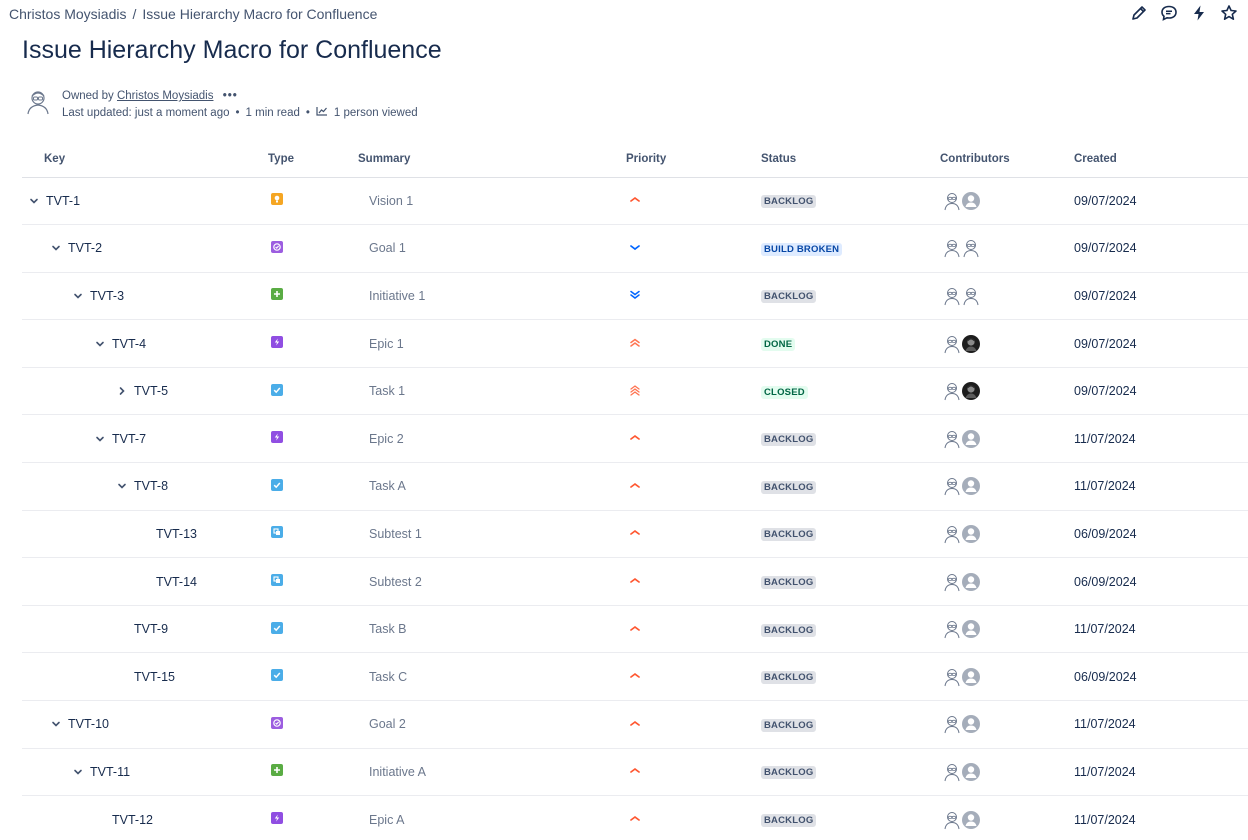 This screenshot has height=840, width=1248. What do you see at coordinates (635, 296) in the screenshot?
I see `table-row: TVT-3 Initiative 1 BACKLOG 09/07/2024` at bounding box center [635, 296].